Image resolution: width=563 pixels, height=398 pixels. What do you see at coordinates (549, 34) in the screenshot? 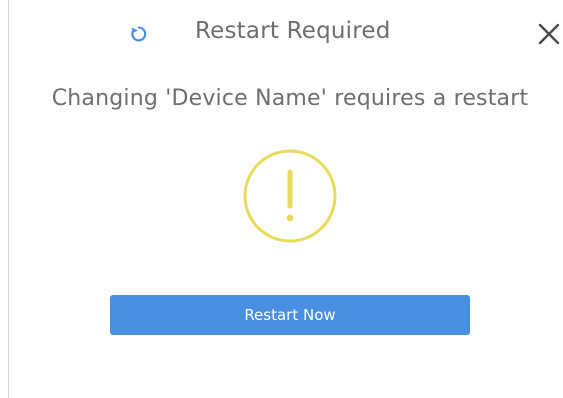
I see `close-icon` at bounding box center [549, 34].